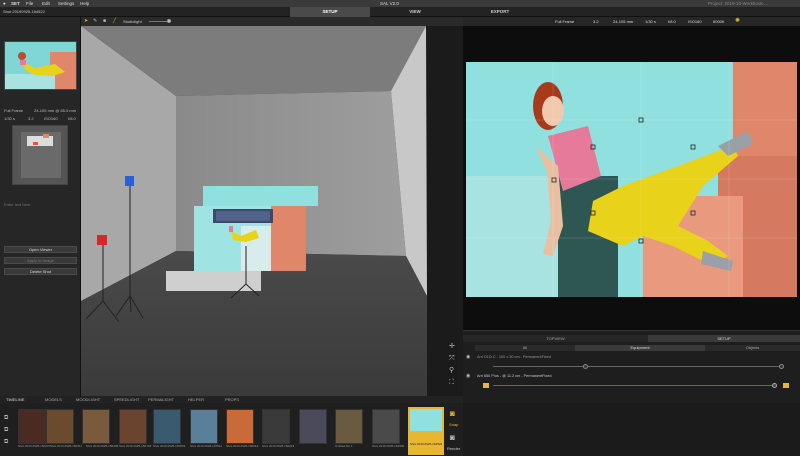 Image resolution: width=800 pixels, height=456 pixels. What do you see at coordinates (452, 346) in the screenshot?
I see `move-icon: ✛` at bounding box center [452, 346].